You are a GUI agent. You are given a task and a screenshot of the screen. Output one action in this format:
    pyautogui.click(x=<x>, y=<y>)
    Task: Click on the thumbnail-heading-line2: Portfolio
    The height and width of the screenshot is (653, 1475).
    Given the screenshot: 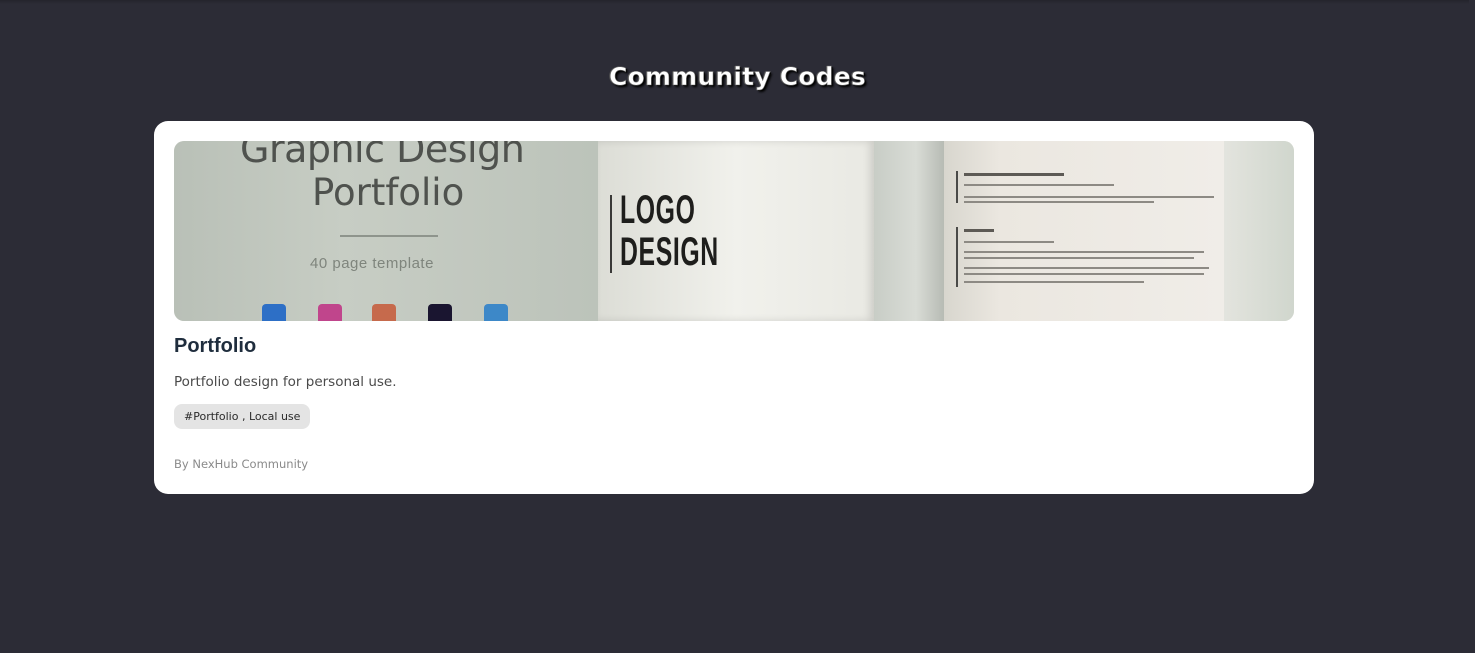 What is the action you would take?
    pyautogui.click(x=388, y=192)
    